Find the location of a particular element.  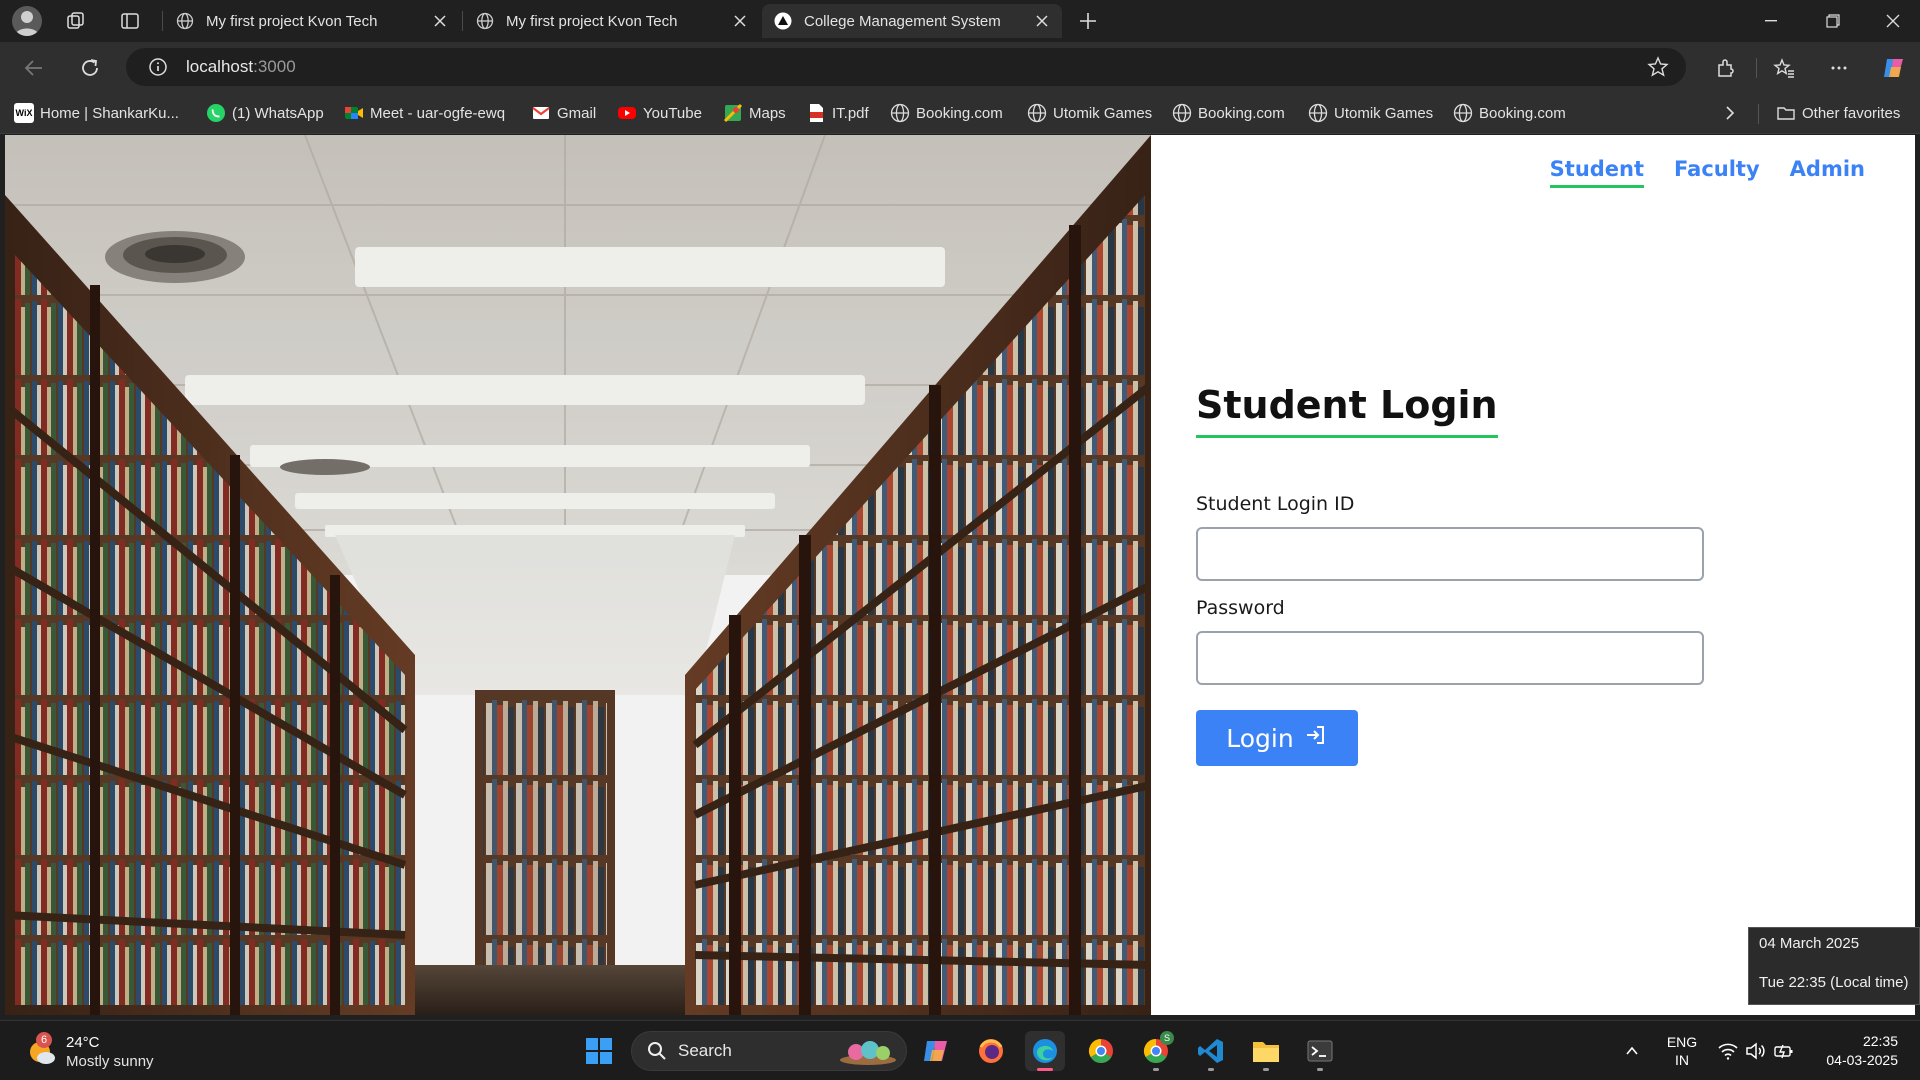

system-clock: 22:35 04-03-2025 is located at coordinates (1862, 1051).